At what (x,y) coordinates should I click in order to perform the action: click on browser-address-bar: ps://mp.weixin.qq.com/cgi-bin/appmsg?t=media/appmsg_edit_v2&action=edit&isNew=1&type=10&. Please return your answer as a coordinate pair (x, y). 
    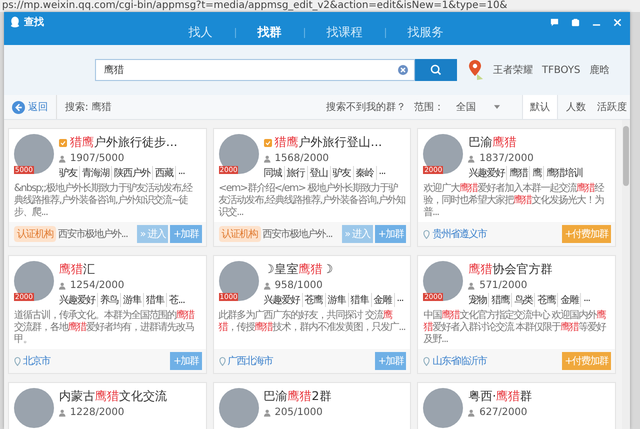
    Looking at the image, I should click on (320, 6).